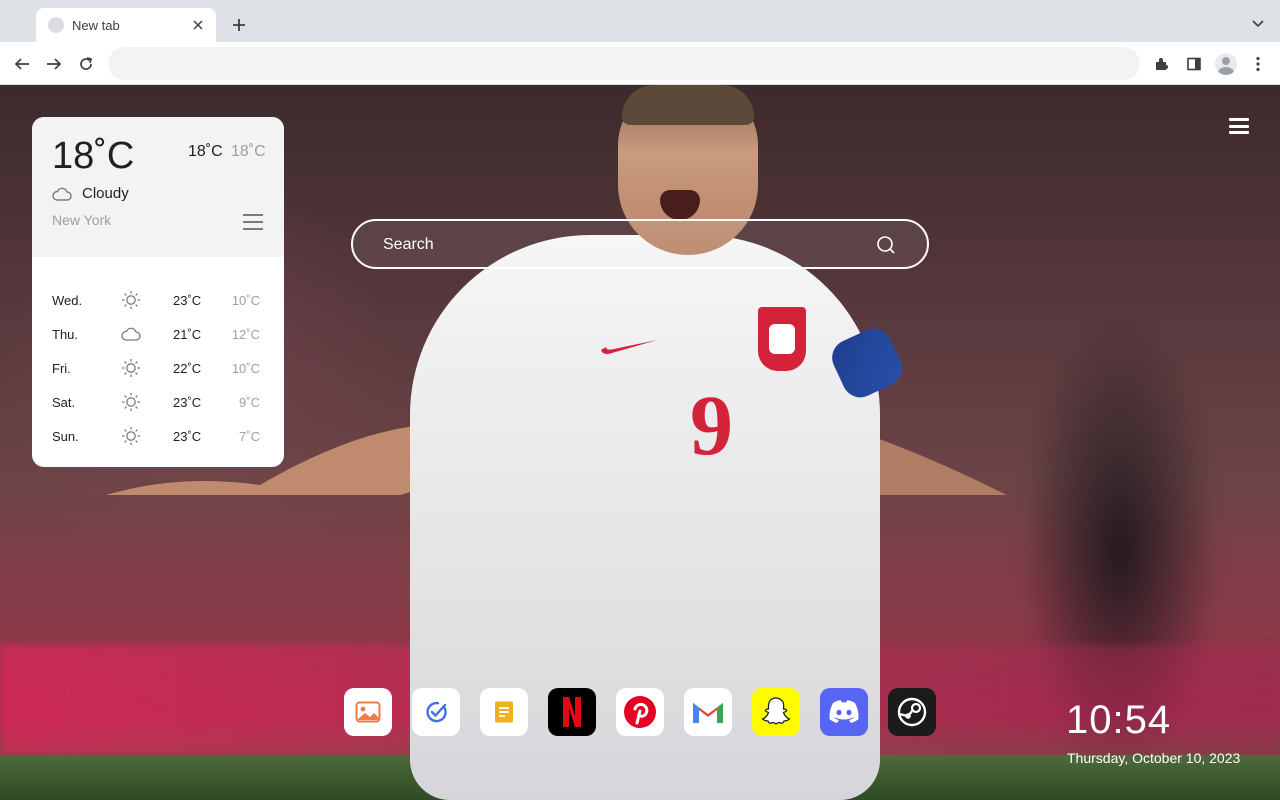  Describe the element at coordinates (1162, 64) in the screenshot. I see `extensions-icon` at that location.